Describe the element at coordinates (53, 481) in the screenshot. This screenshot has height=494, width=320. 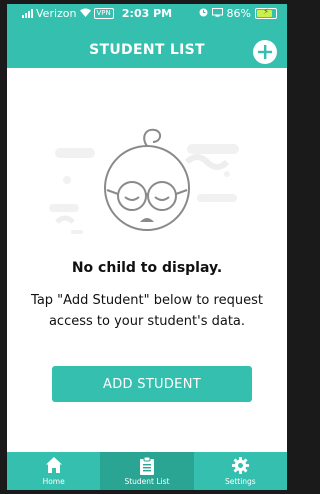
I see `tab-home-label: Home` at that location.